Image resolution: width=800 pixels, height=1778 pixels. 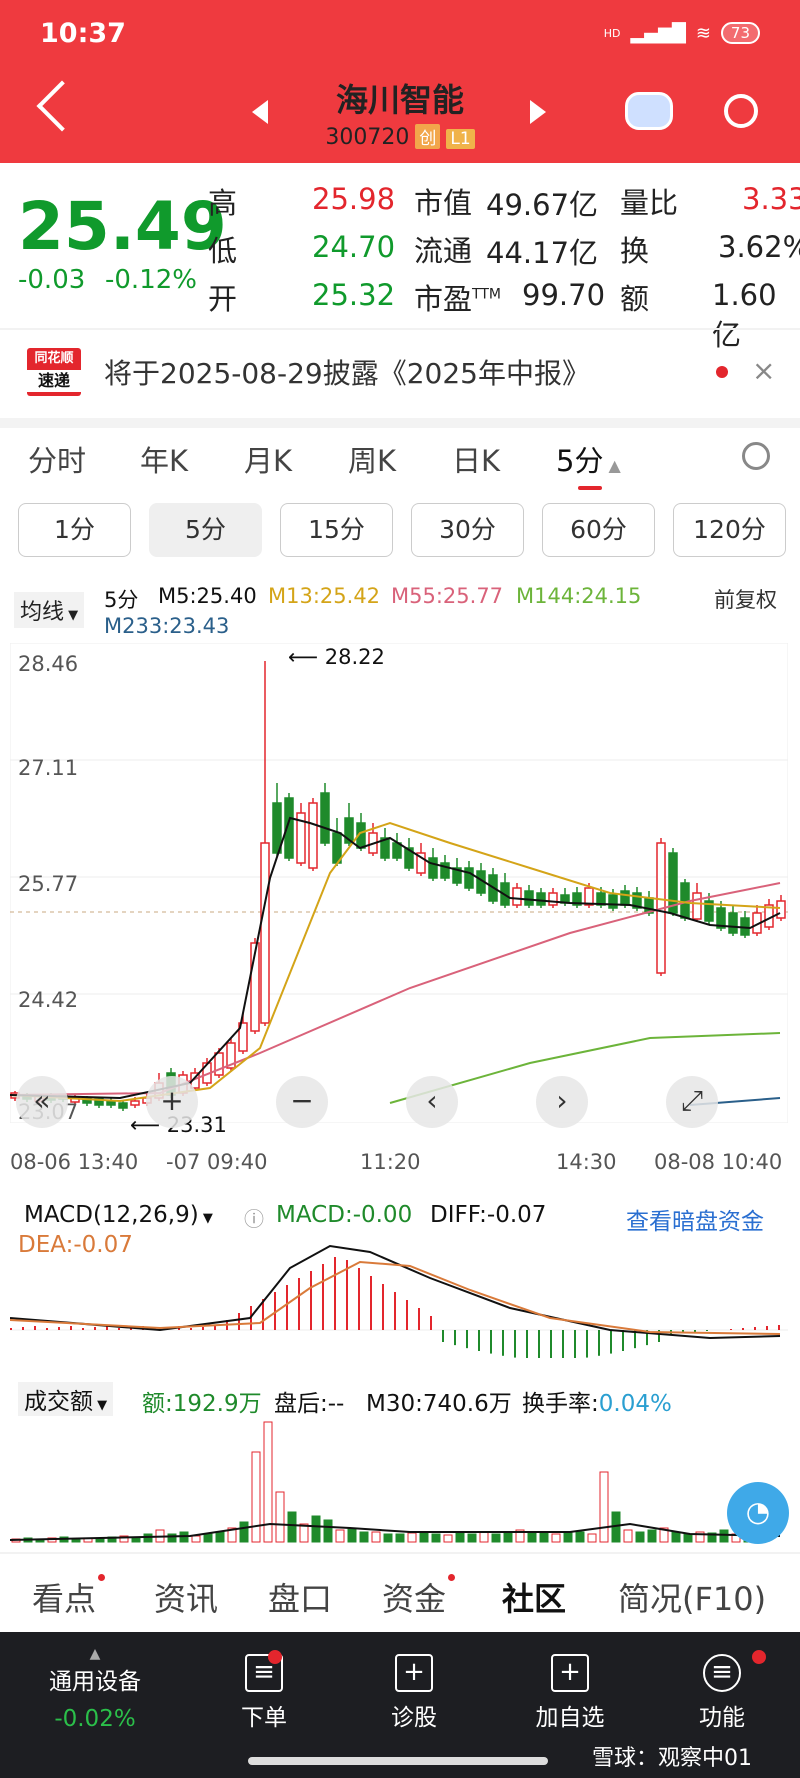 What do you see at coordinates (467, 530) in the screenshot?
I see `period-30min: 30分` at bounding box center [467, 530].